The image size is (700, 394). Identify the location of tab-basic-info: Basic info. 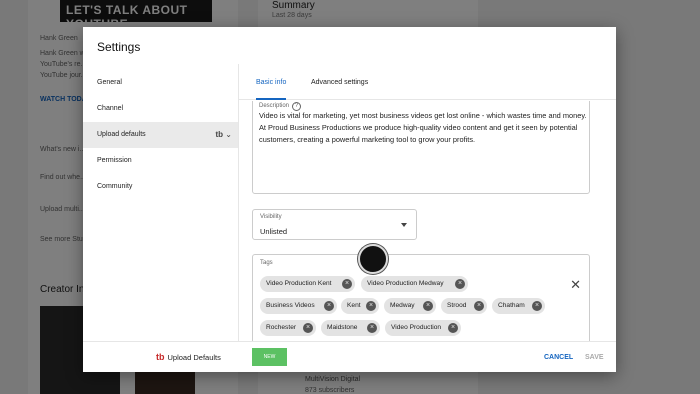
(271, 82).